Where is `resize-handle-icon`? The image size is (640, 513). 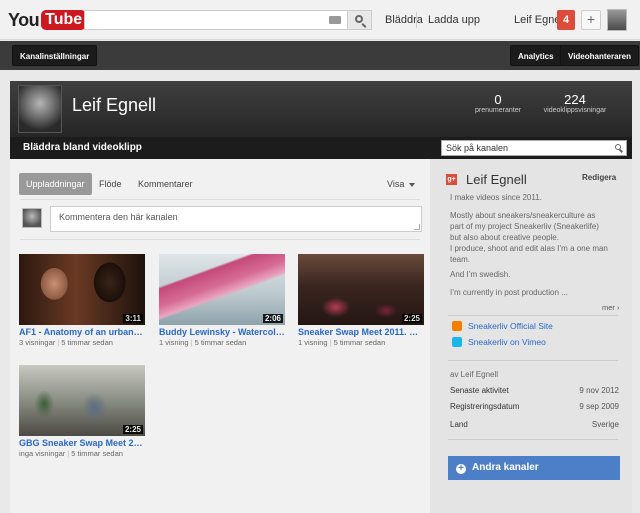
resize-handle-icon is located at coordinates (417, 227).